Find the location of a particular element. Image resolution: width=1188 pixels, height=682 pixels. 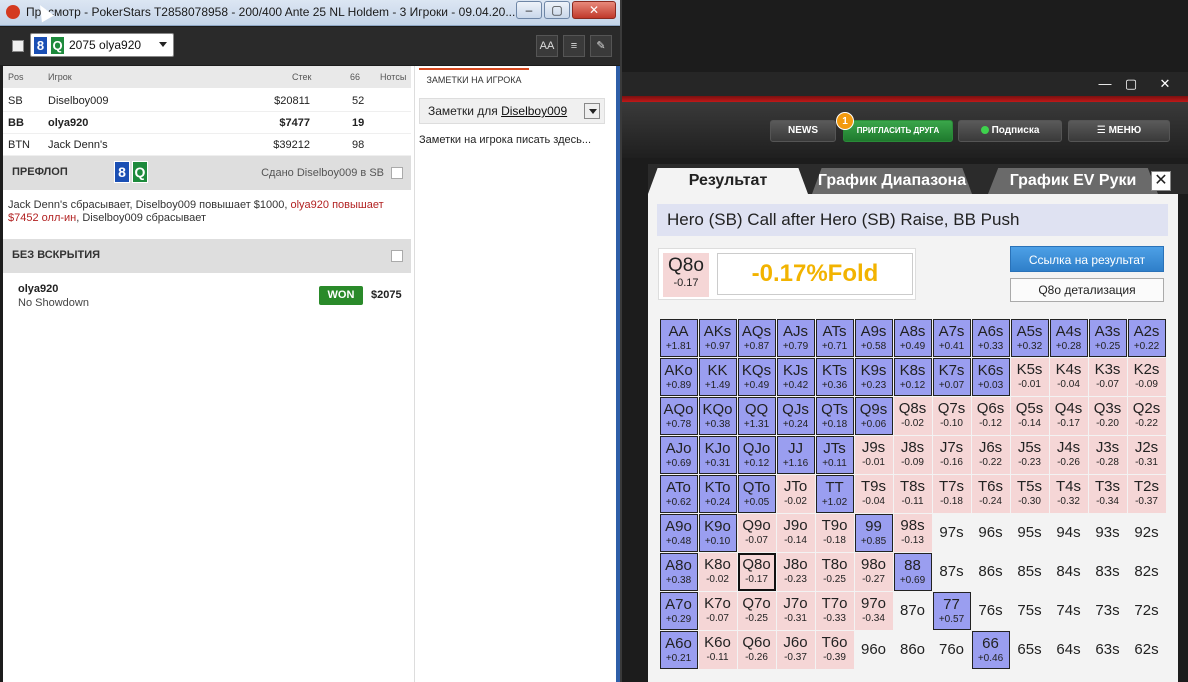

range-cell: K5s -0.01 is located at coordinates (1029, 376).